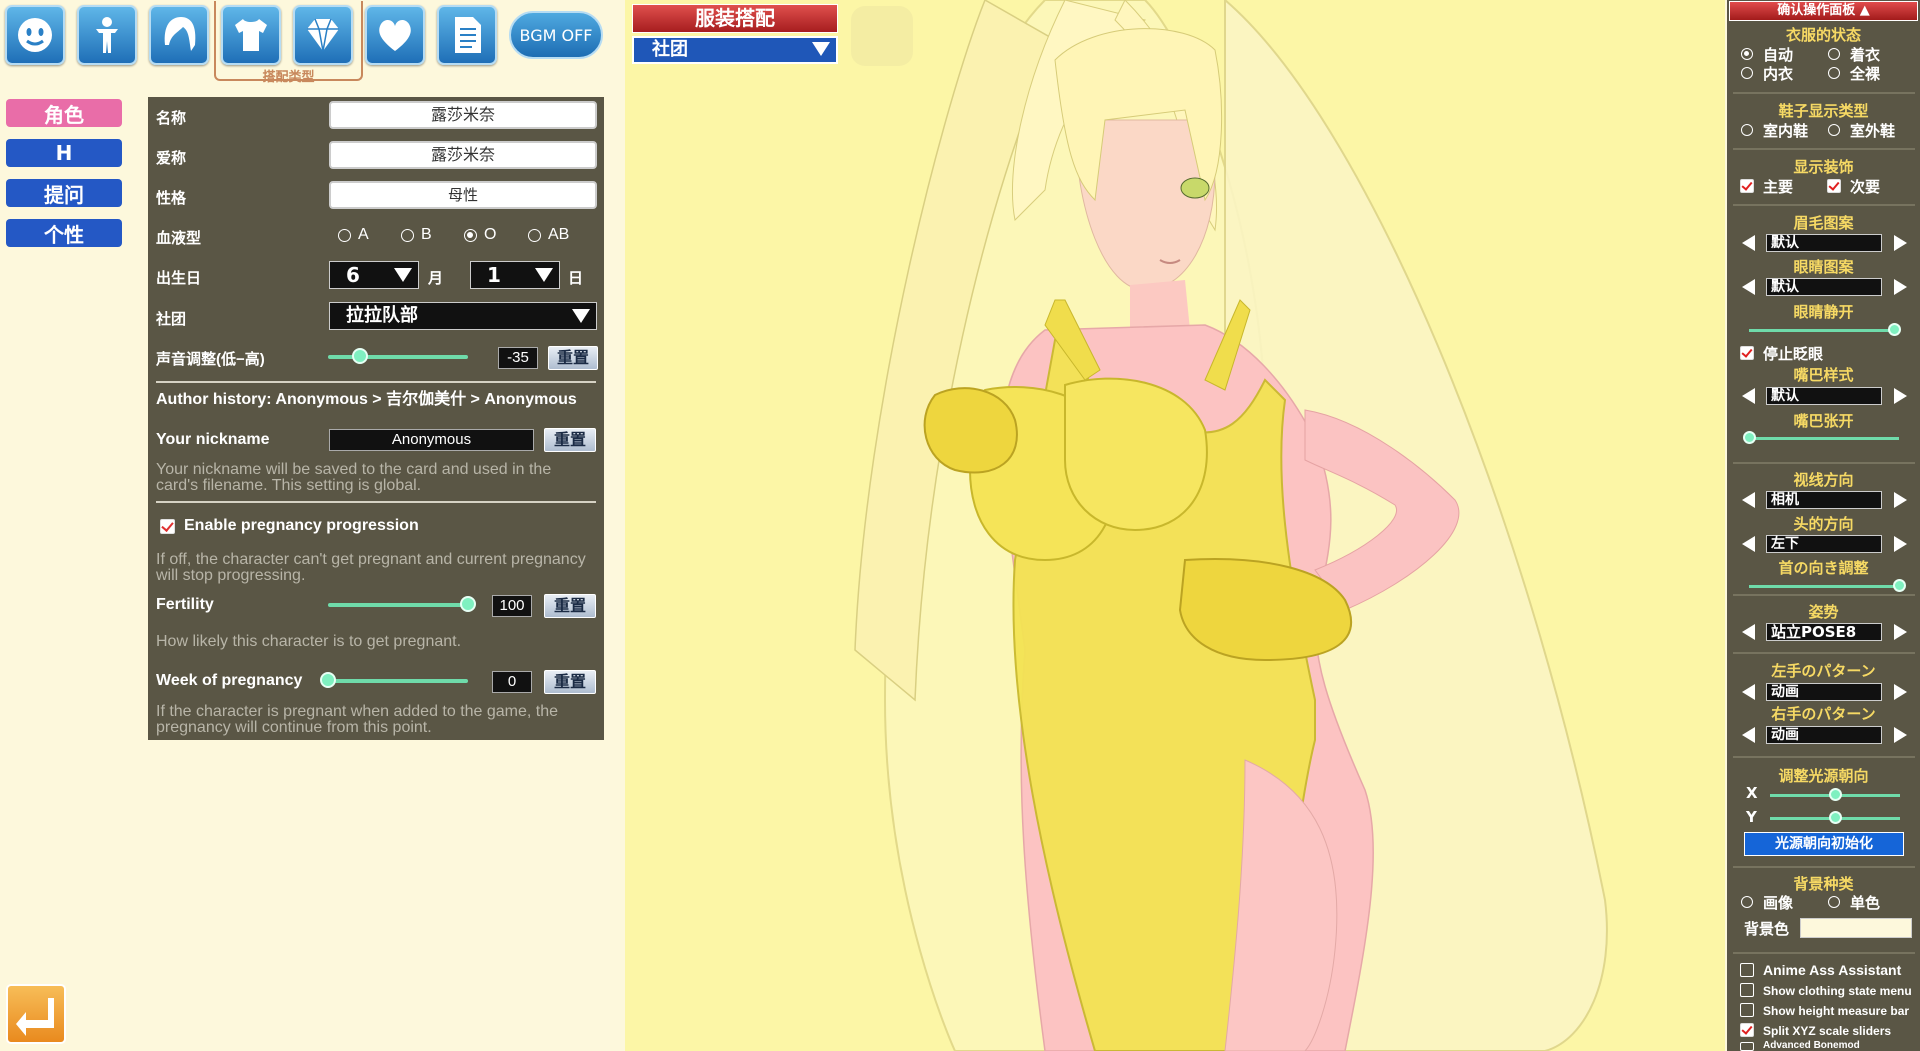 This screenshot has height=1051, width=1920. Describe the element at coordinates (1747, 1046) in the screenshot. I see `advanced-bonemod-checkbox` at that location.